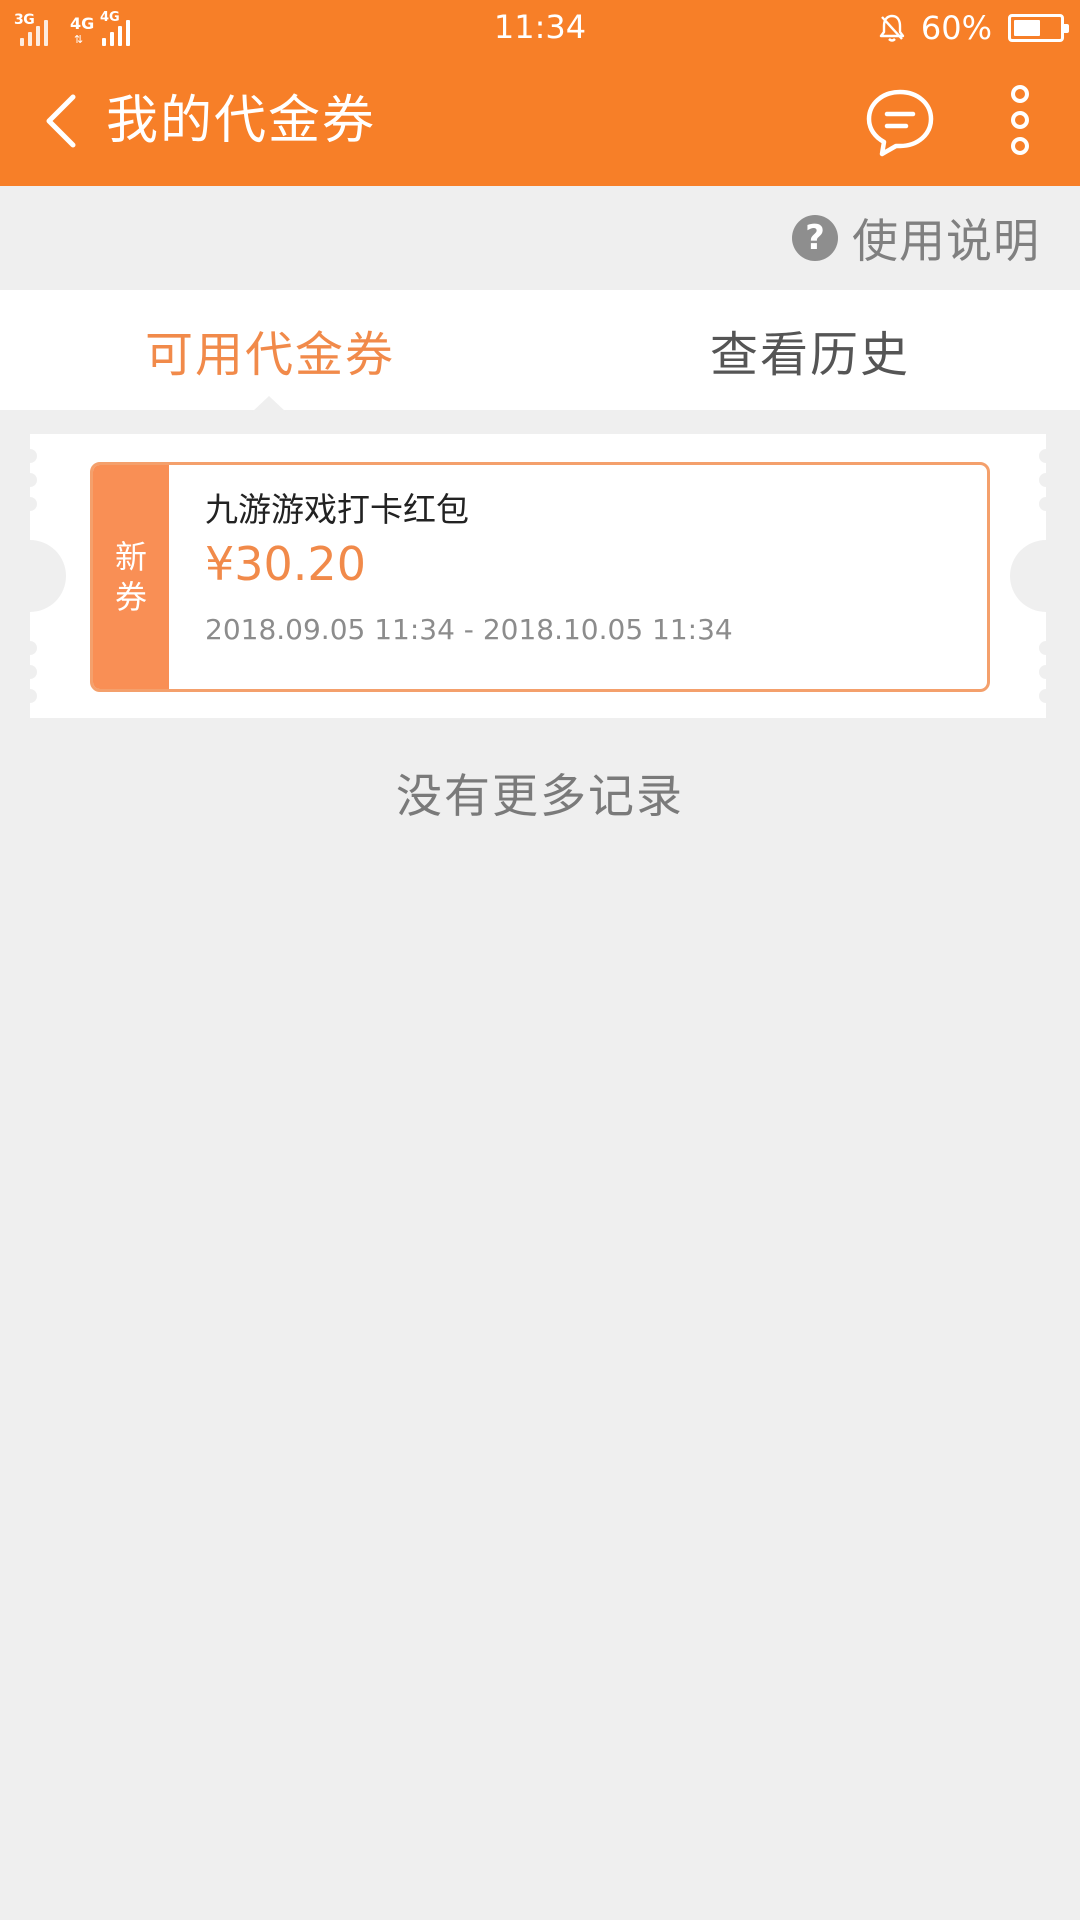 This screenshot has width=1080, height=1920. Describe the element at coordinates (241, 121) in the screenshot. I see `page-title: 我的代金券` at that location.